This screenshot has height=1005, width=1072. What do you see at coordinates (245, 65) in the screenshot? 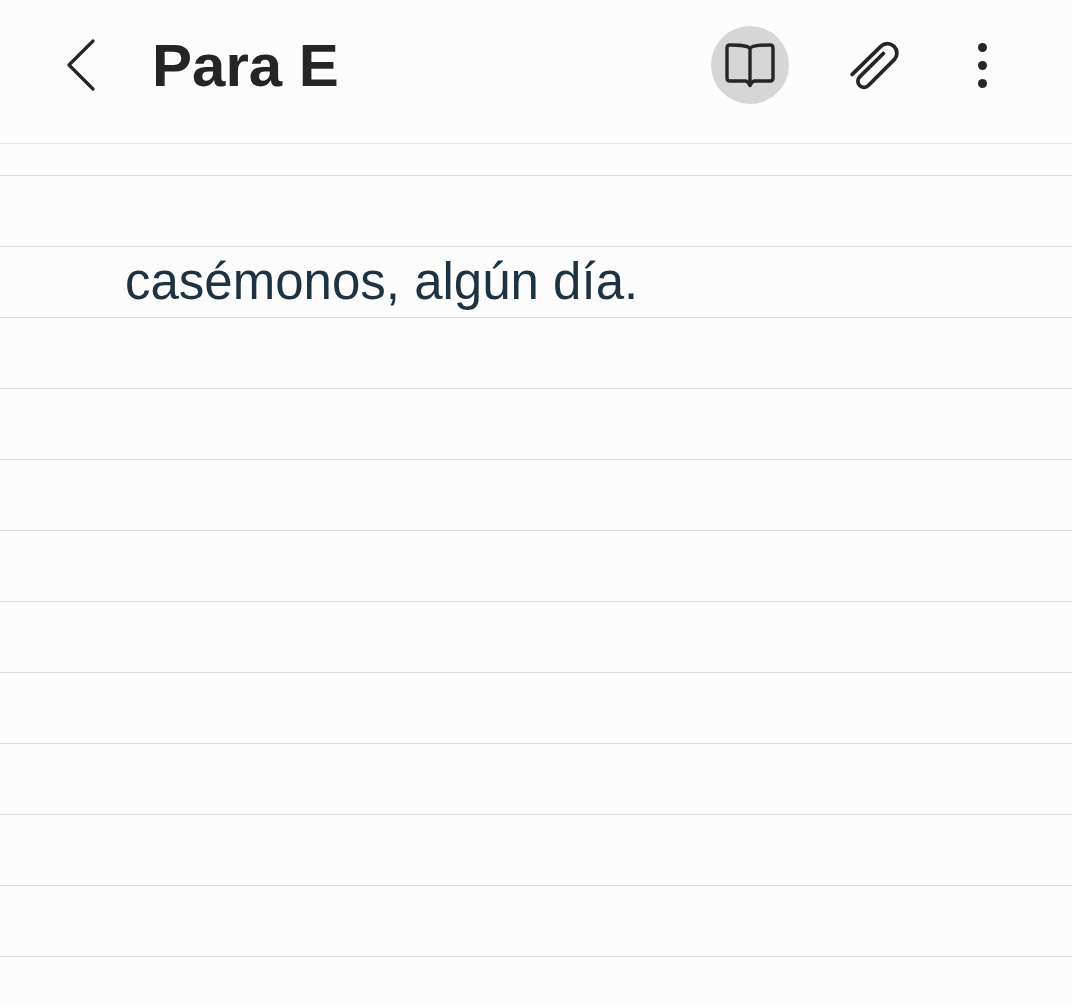
I see `note-title: Para E` at bounding box center [245, 65].